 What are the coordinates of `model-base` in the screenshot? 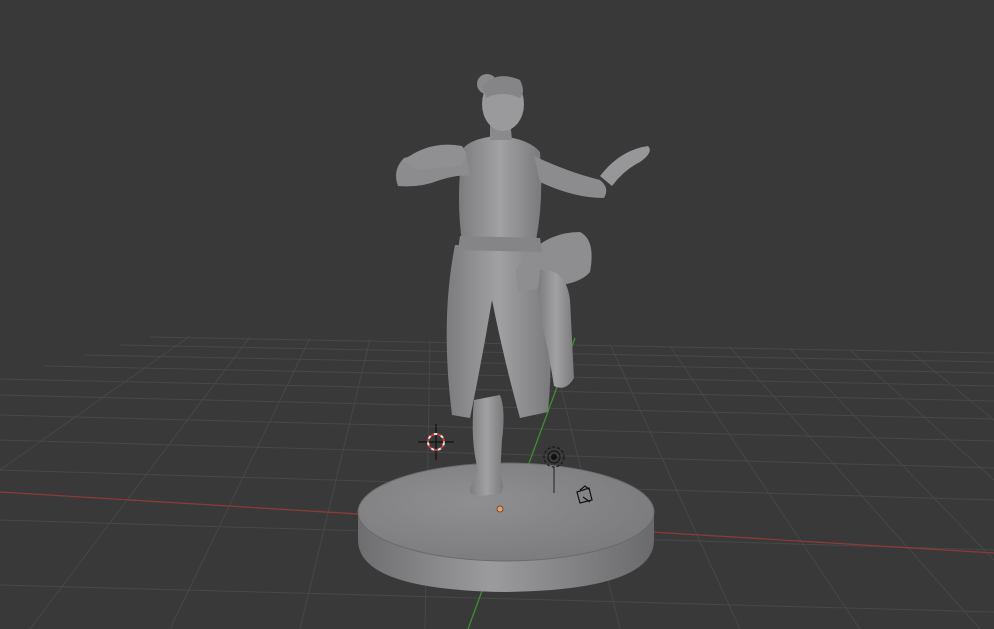 It's located at (506, 527).